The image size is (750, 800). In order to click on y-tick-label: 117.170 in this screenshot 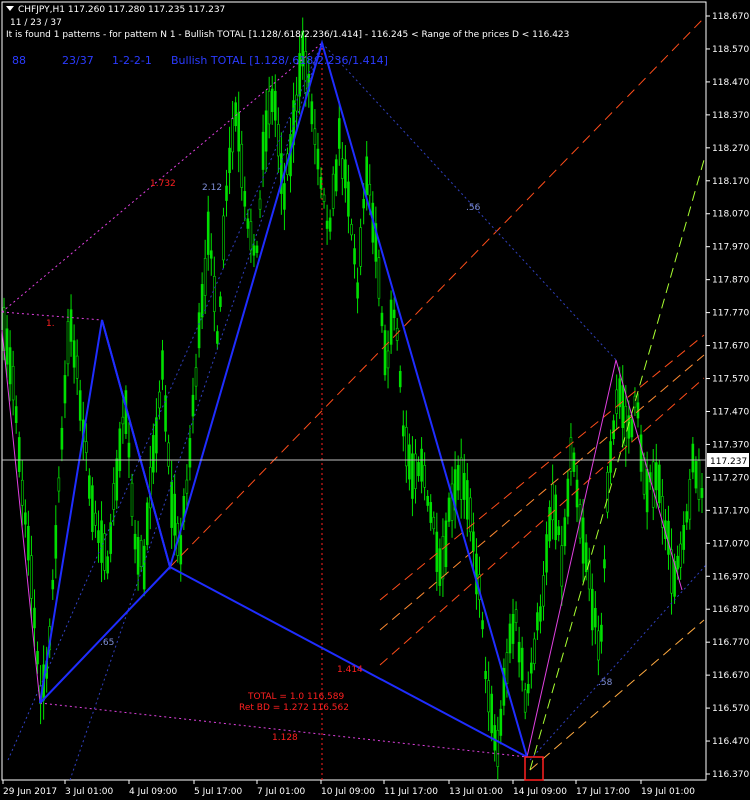, I will do `click(730, 511)`.